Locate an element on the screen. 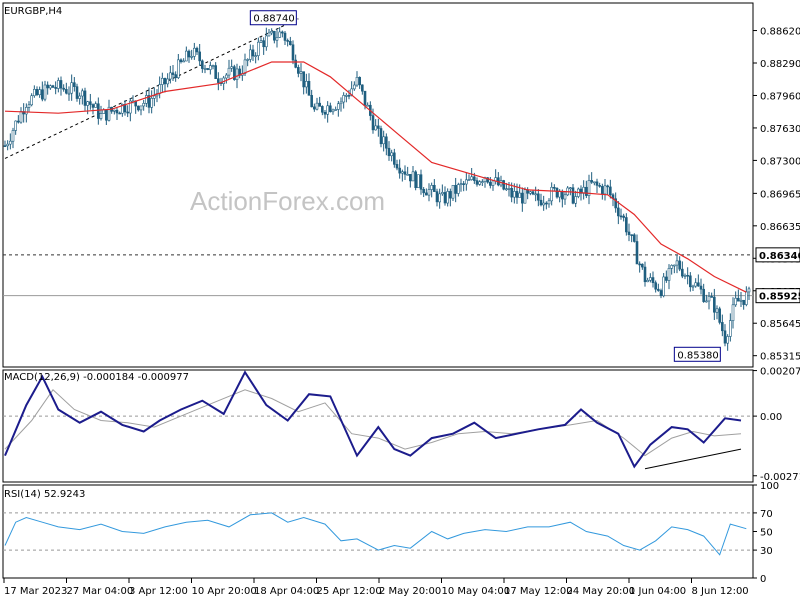 The height and width of the screenshot is (600, 800). level-label: 0.85925 is located at coordinates (779, 297).